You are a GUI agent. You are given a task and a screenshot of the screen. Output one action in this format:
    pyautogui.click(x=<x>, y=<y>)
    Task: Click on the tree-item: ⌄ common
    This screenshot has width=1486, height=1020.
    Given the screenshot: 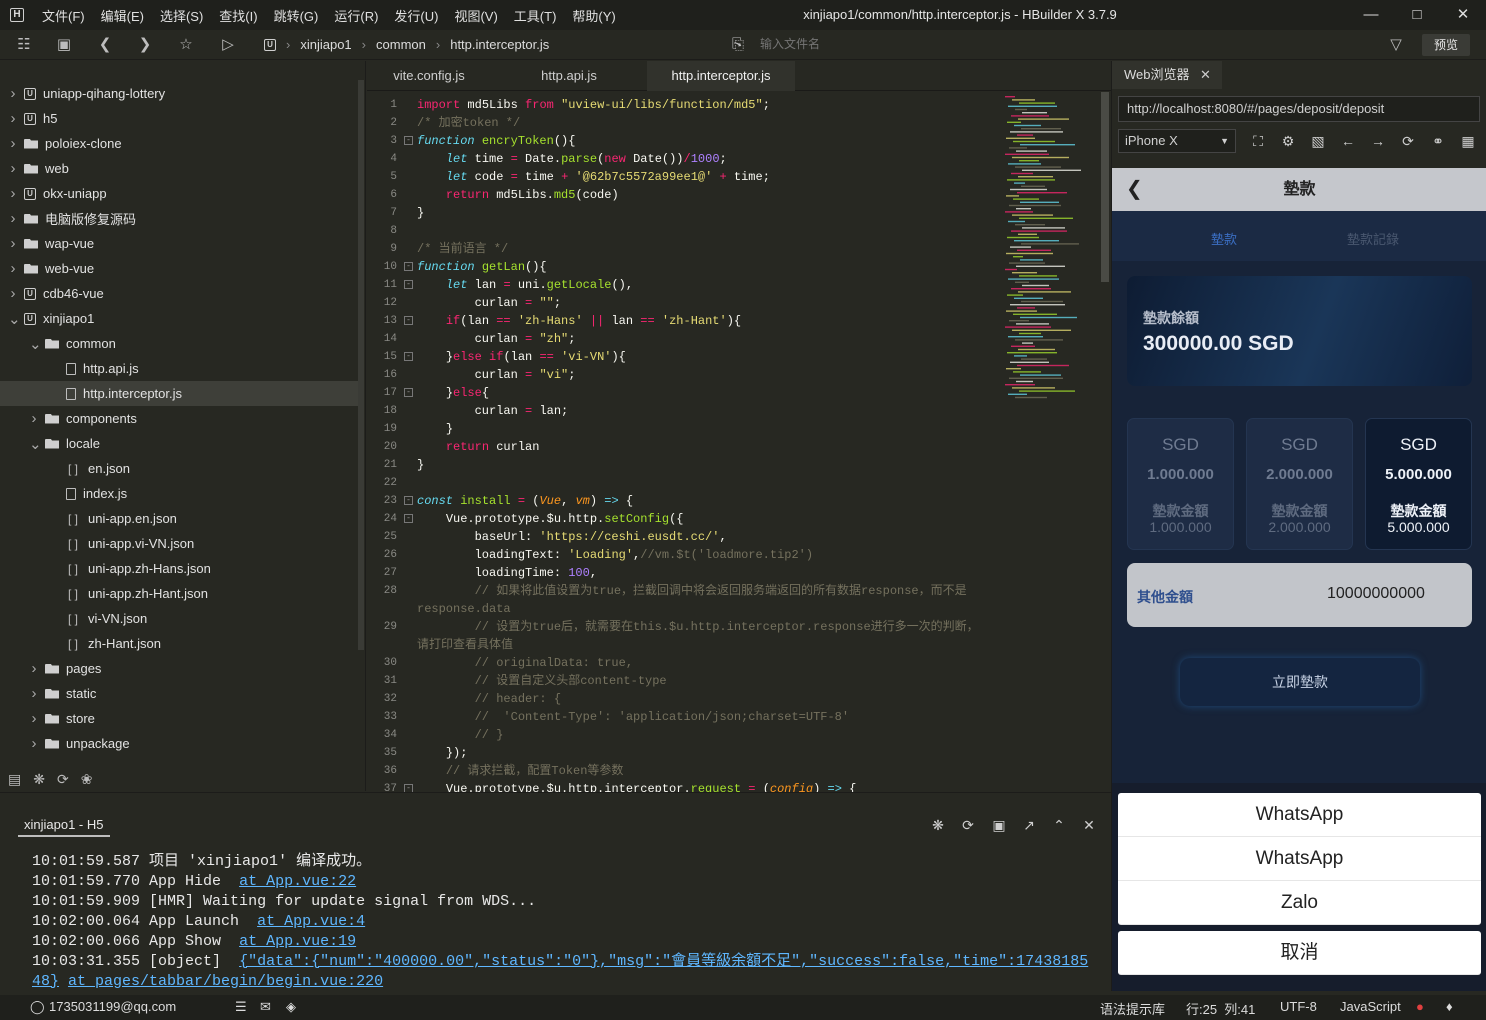 What is the action you would take?
    pyautogui.click(x=179, y=343)
    